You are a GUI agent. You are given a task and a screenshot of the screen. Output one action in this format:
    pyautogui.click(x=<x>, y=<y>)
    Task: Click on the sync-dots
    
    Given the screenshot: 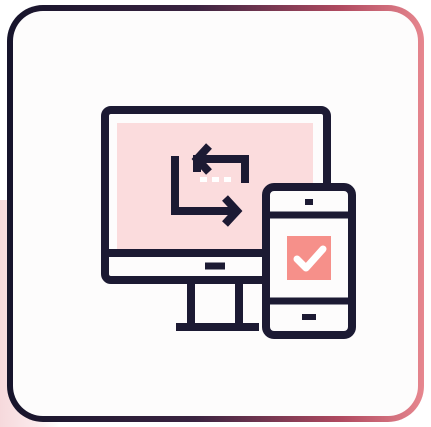 What is the action you would take?
    pyautogui.click(x=215, y=179)
    